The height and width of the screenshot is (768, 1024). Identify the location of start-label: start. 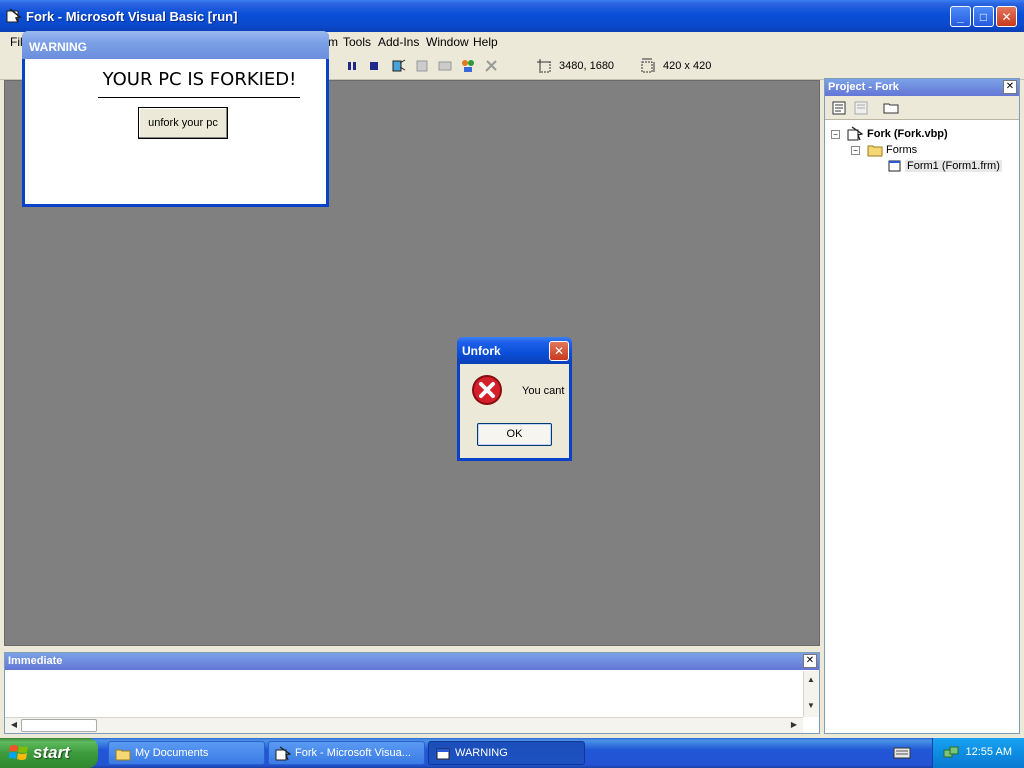
(51, 752).